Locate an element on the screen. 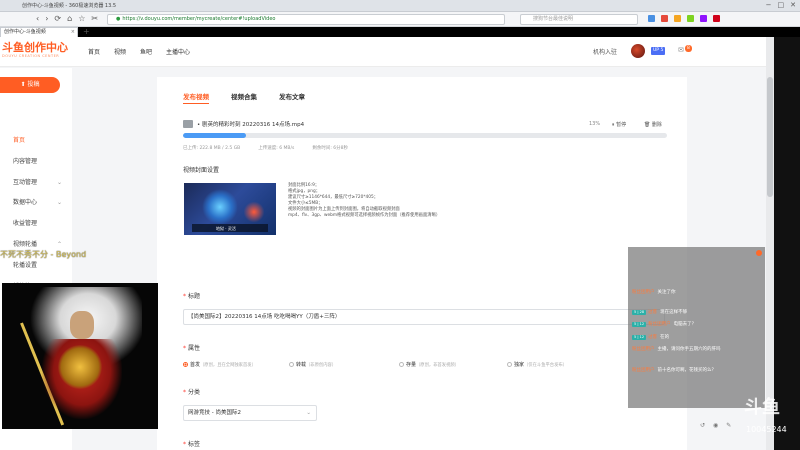 The image size is (800, 450). attribute-radio: 首发（原创，且在全网独家首发） is located at coordinates (219, 364).